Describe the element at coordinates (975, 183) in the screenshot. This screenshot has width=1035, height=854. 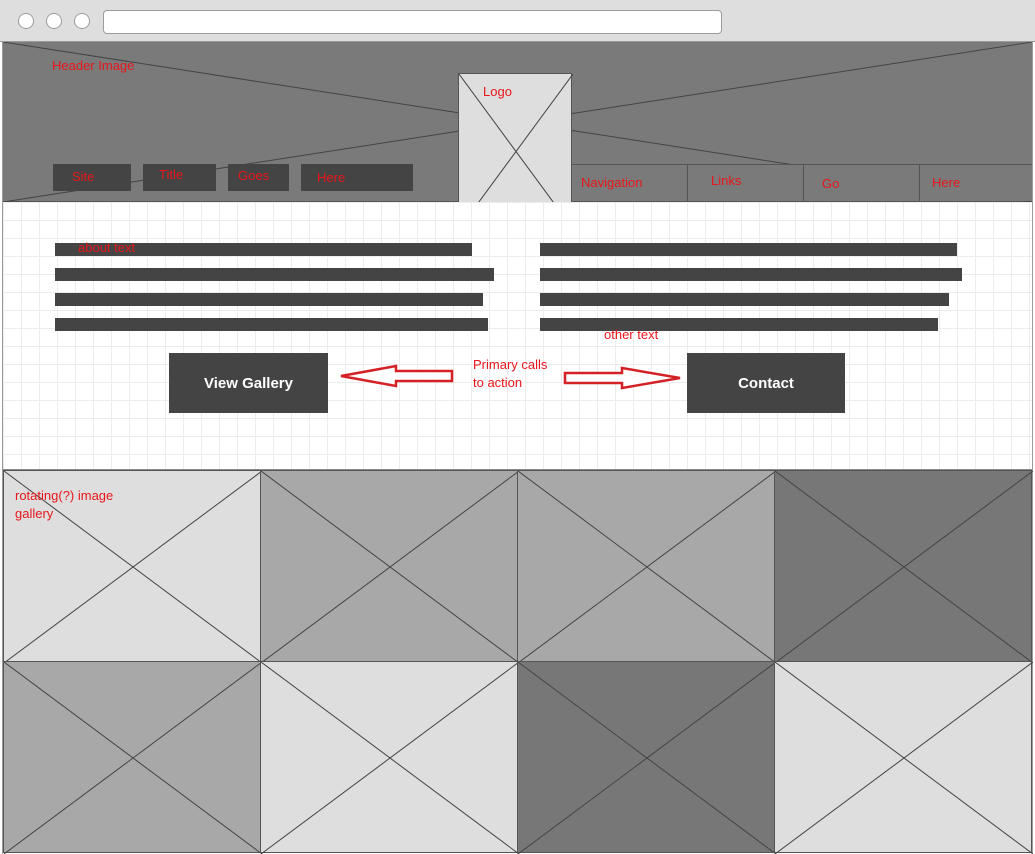
I see `nav-link-4: Here` at that location.